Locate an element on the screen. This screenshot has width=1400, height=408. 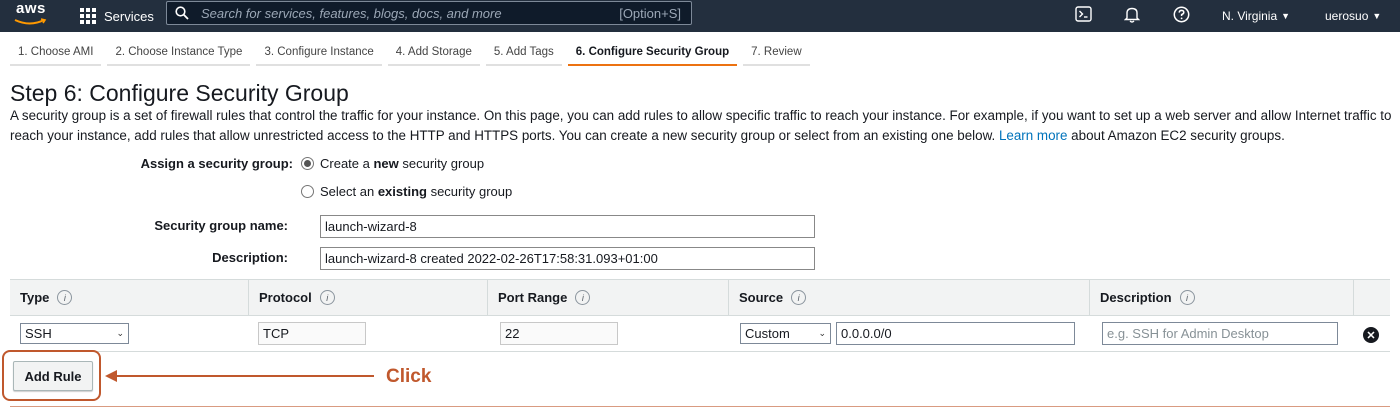
services-menu: Services is located at coordinates (117, 16).